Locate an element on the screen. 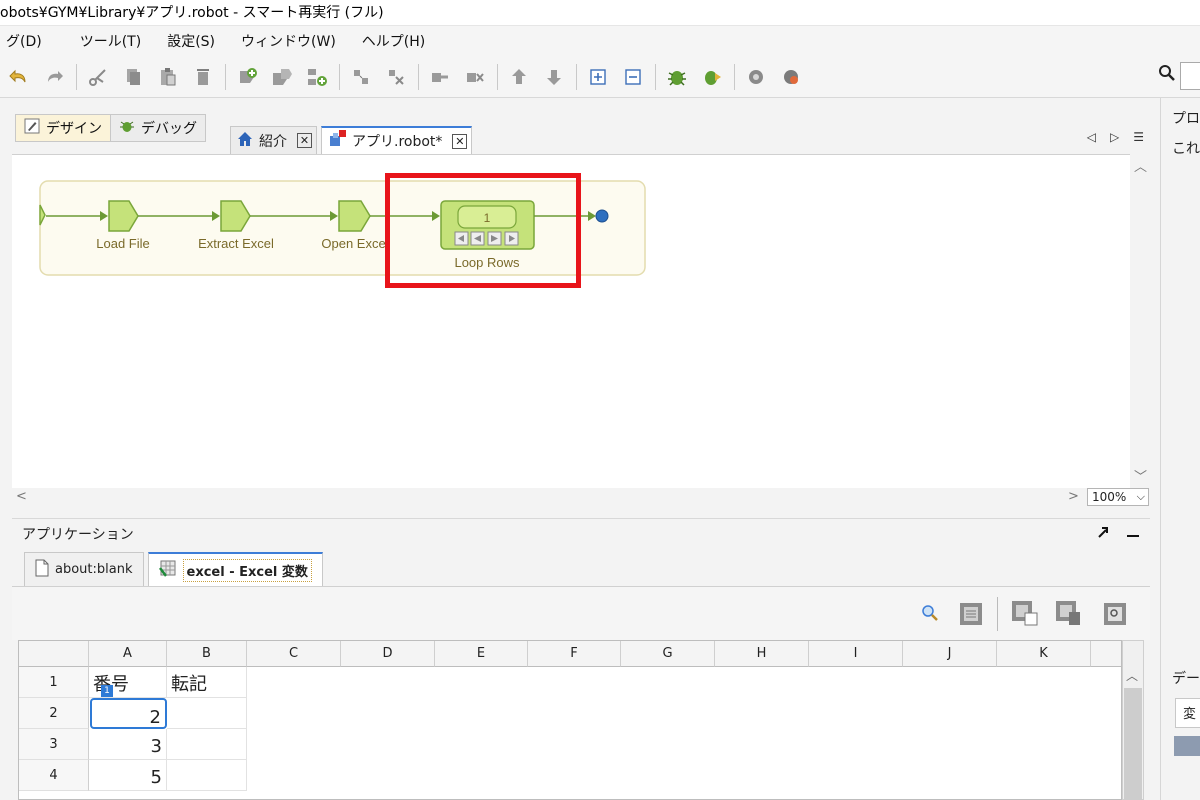 The image size is (1200, 800). right-panel-selected-row is located at coordinates (1187, 746).